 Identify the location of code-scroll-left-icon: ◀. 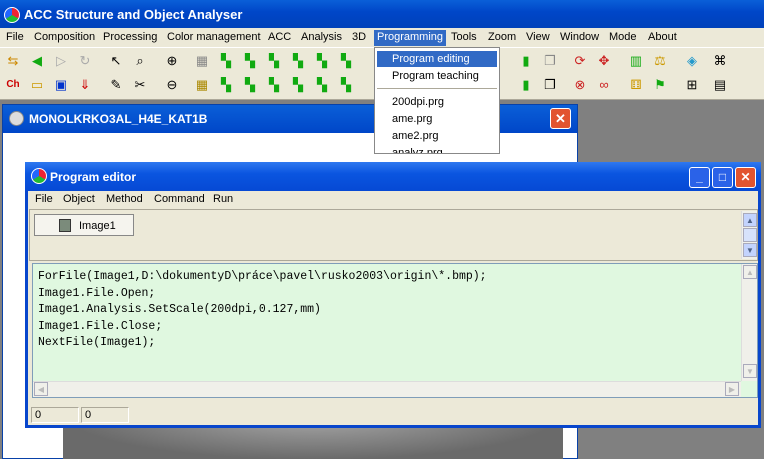
(41, 389).